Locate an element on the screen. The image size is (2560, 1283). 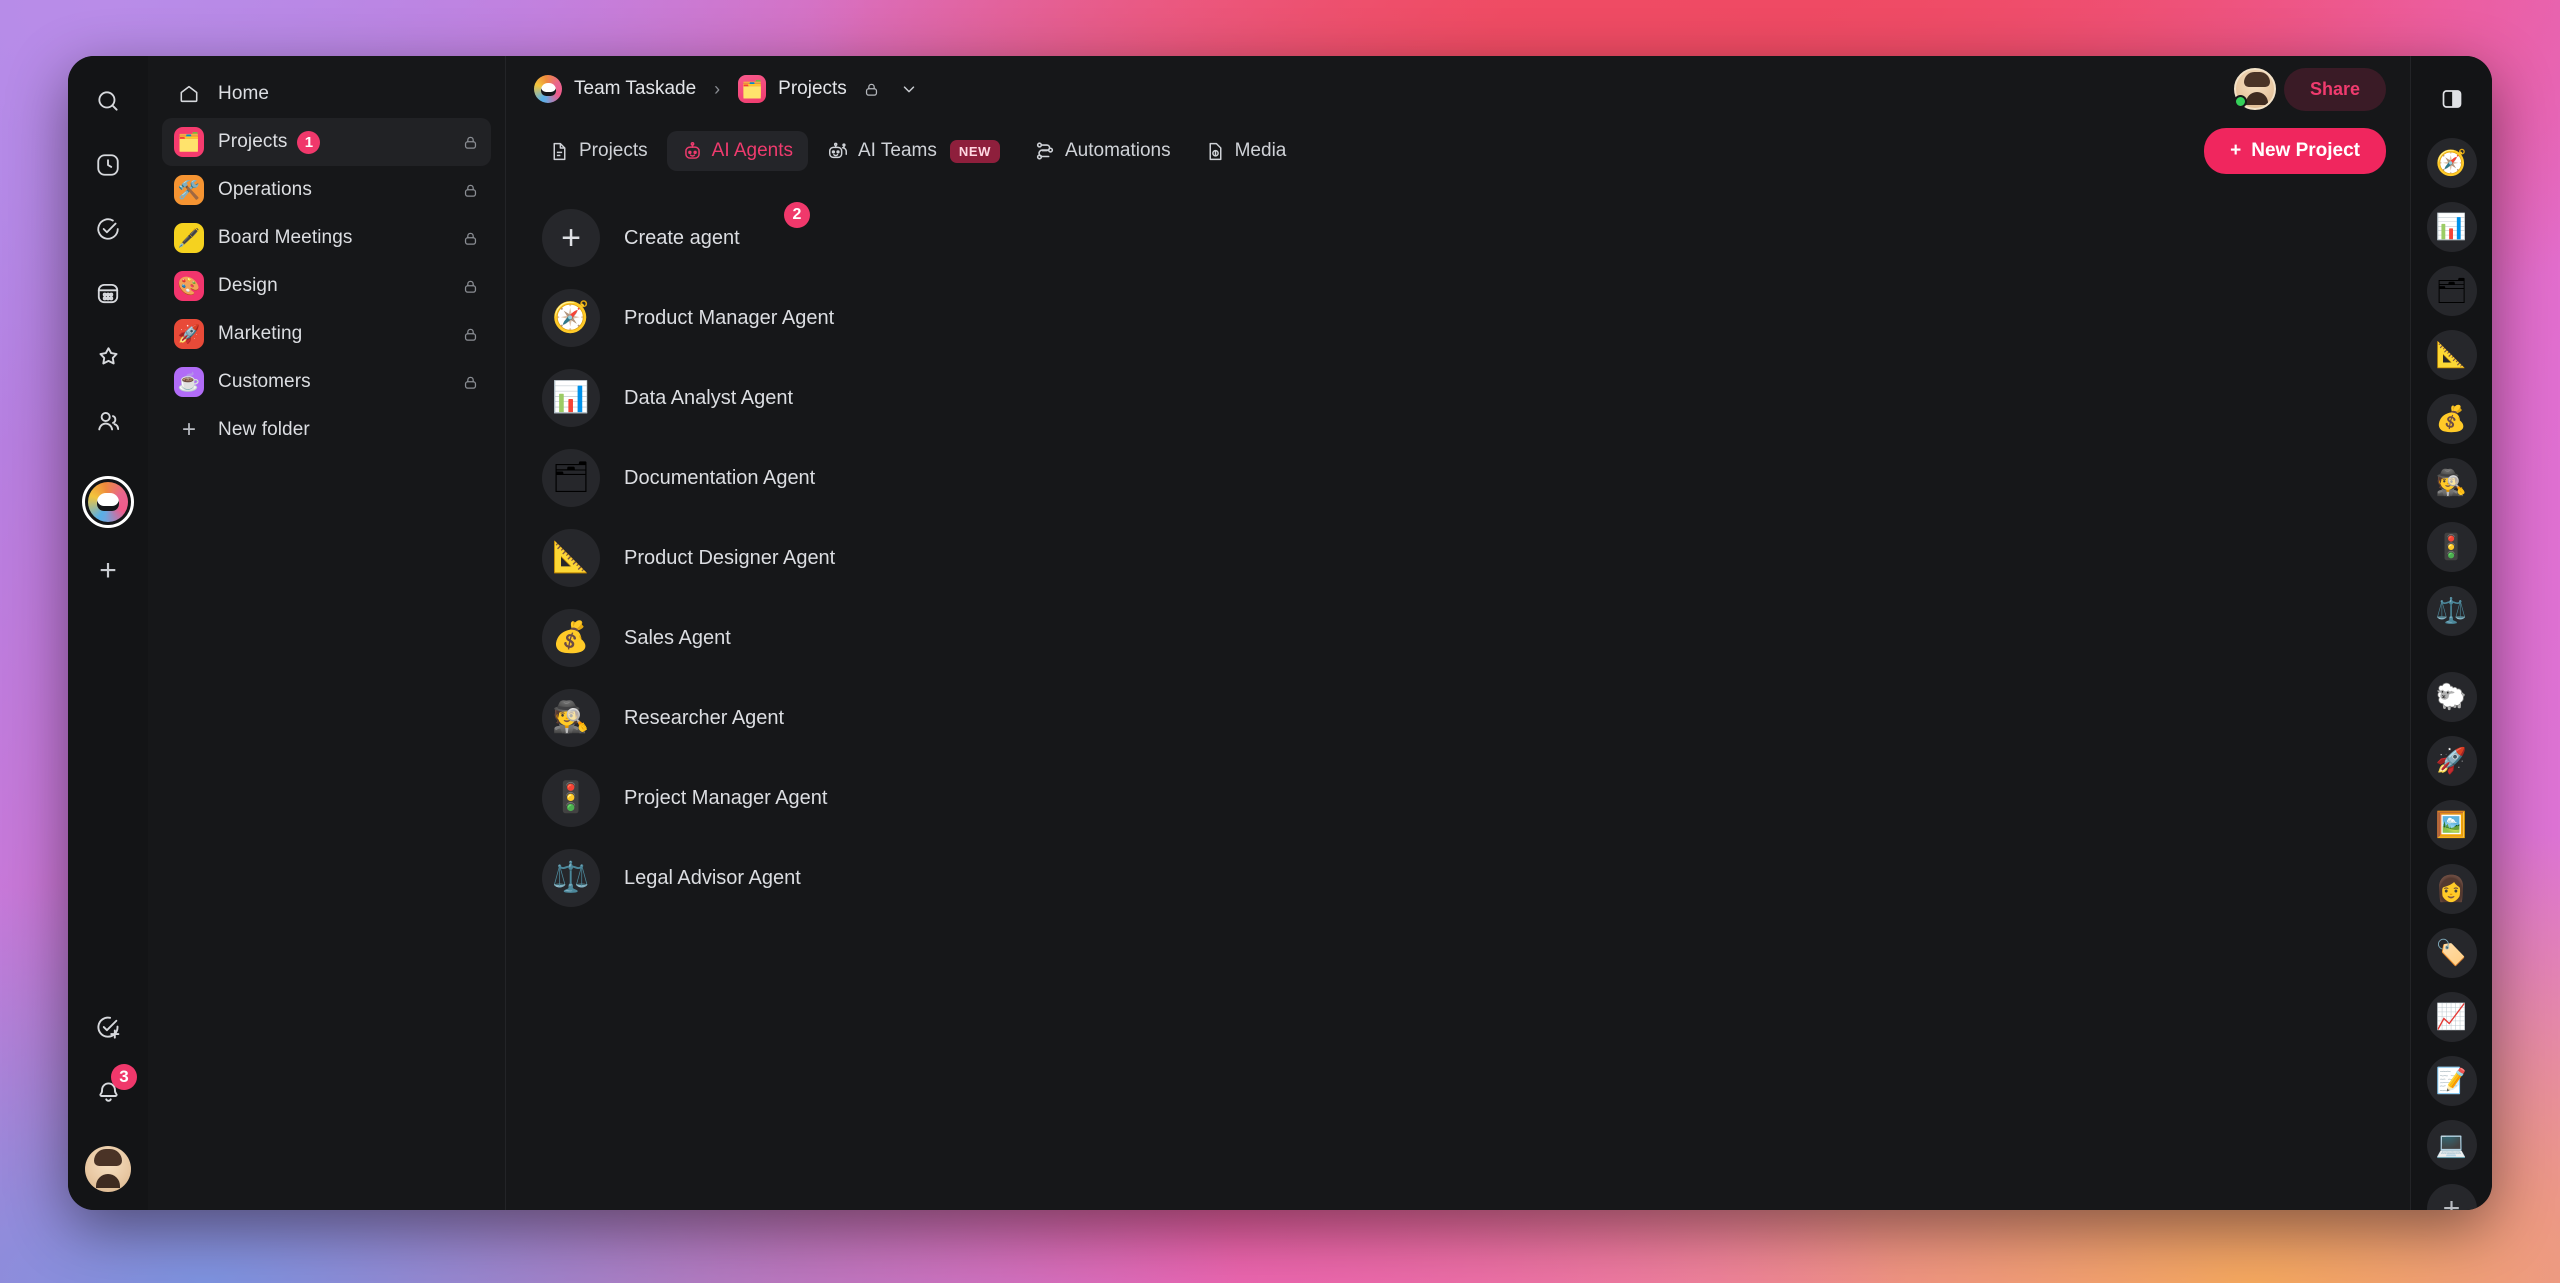
agent-row: 📊 Data Analyst Agent is located at coordinates (1476, 398).